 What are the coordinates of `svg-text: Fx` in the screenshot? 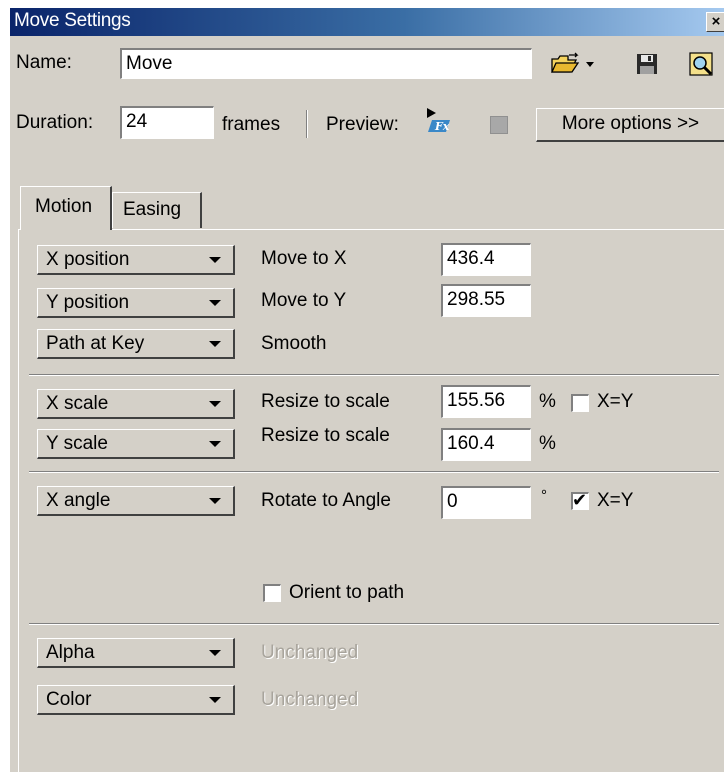 It's located at (442, 126).